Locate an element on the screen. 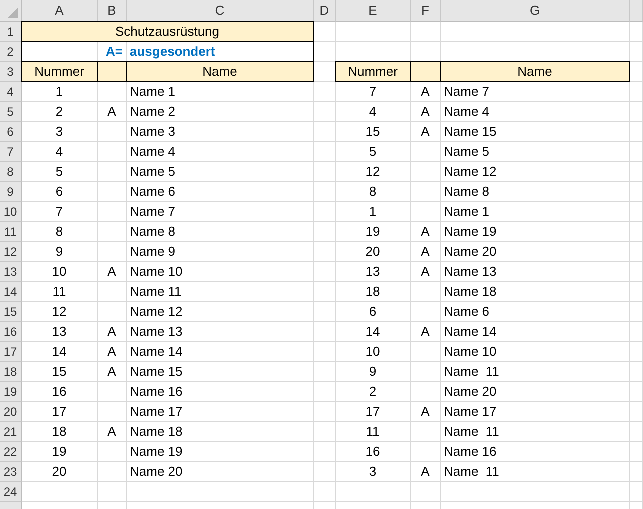  row-header: 4 is located at coordinates (11, 92).